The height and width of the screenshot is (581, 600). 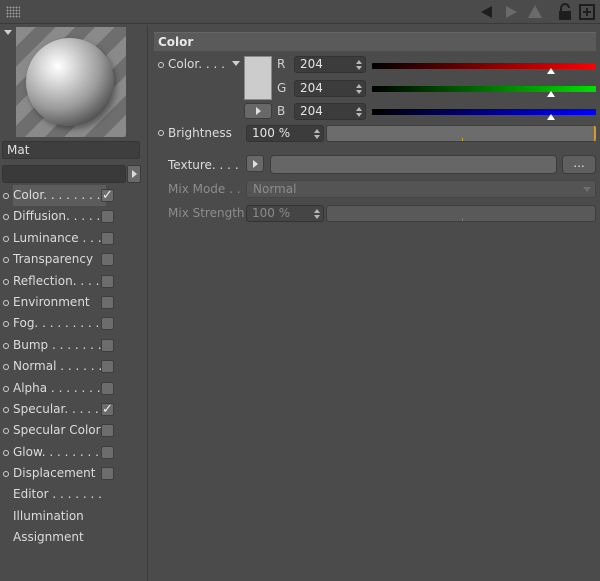 I want to click on channel-item: Assignment, so click(x=74, y=537).